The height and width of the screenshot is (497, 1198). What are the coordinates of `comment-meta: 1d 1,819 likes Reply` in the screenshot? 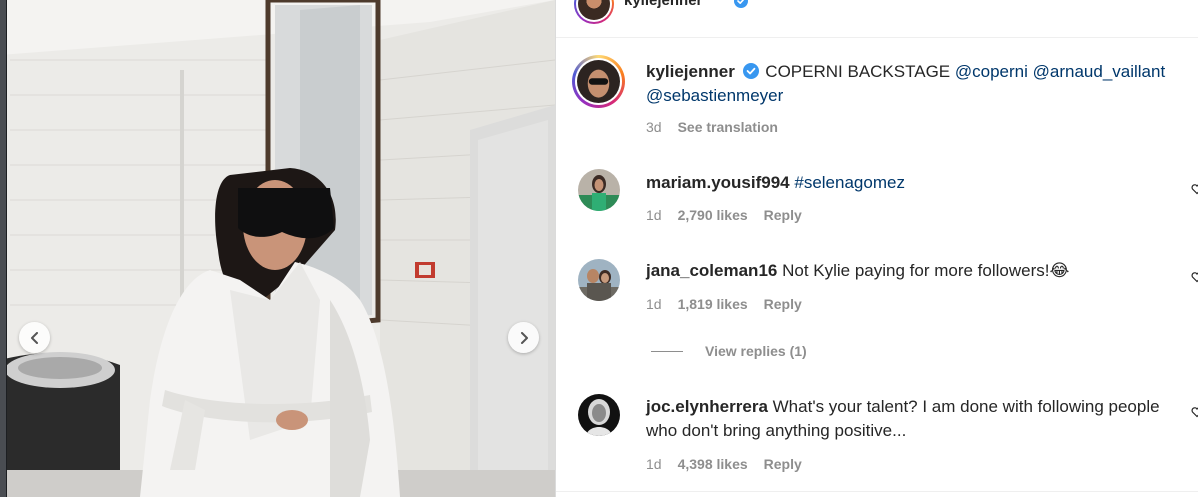 It's located at (724, 304).